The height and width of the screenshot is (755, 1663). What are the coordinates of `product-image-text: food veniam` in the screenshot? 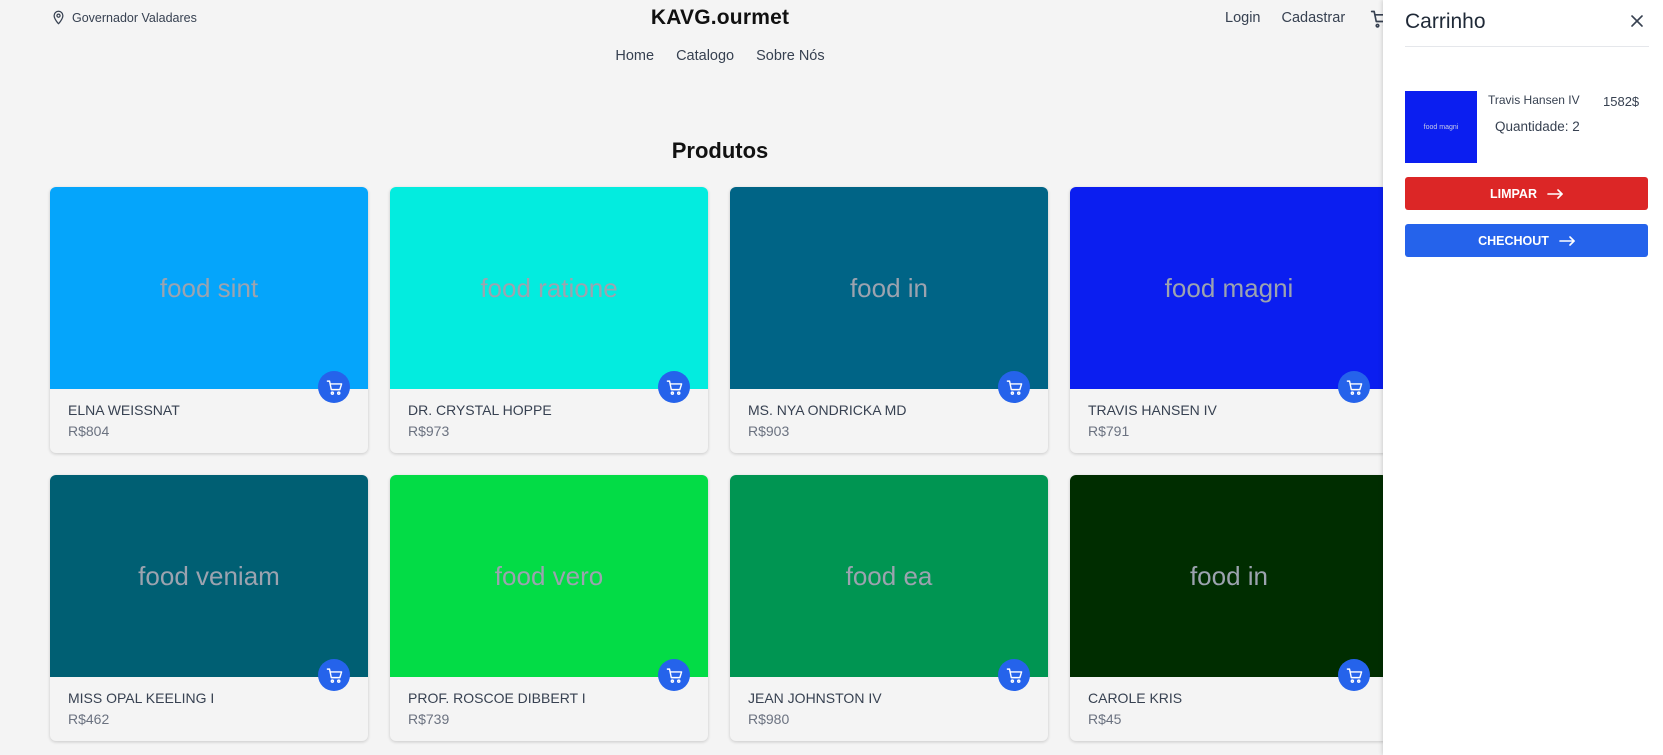 It's located at (209, 575).